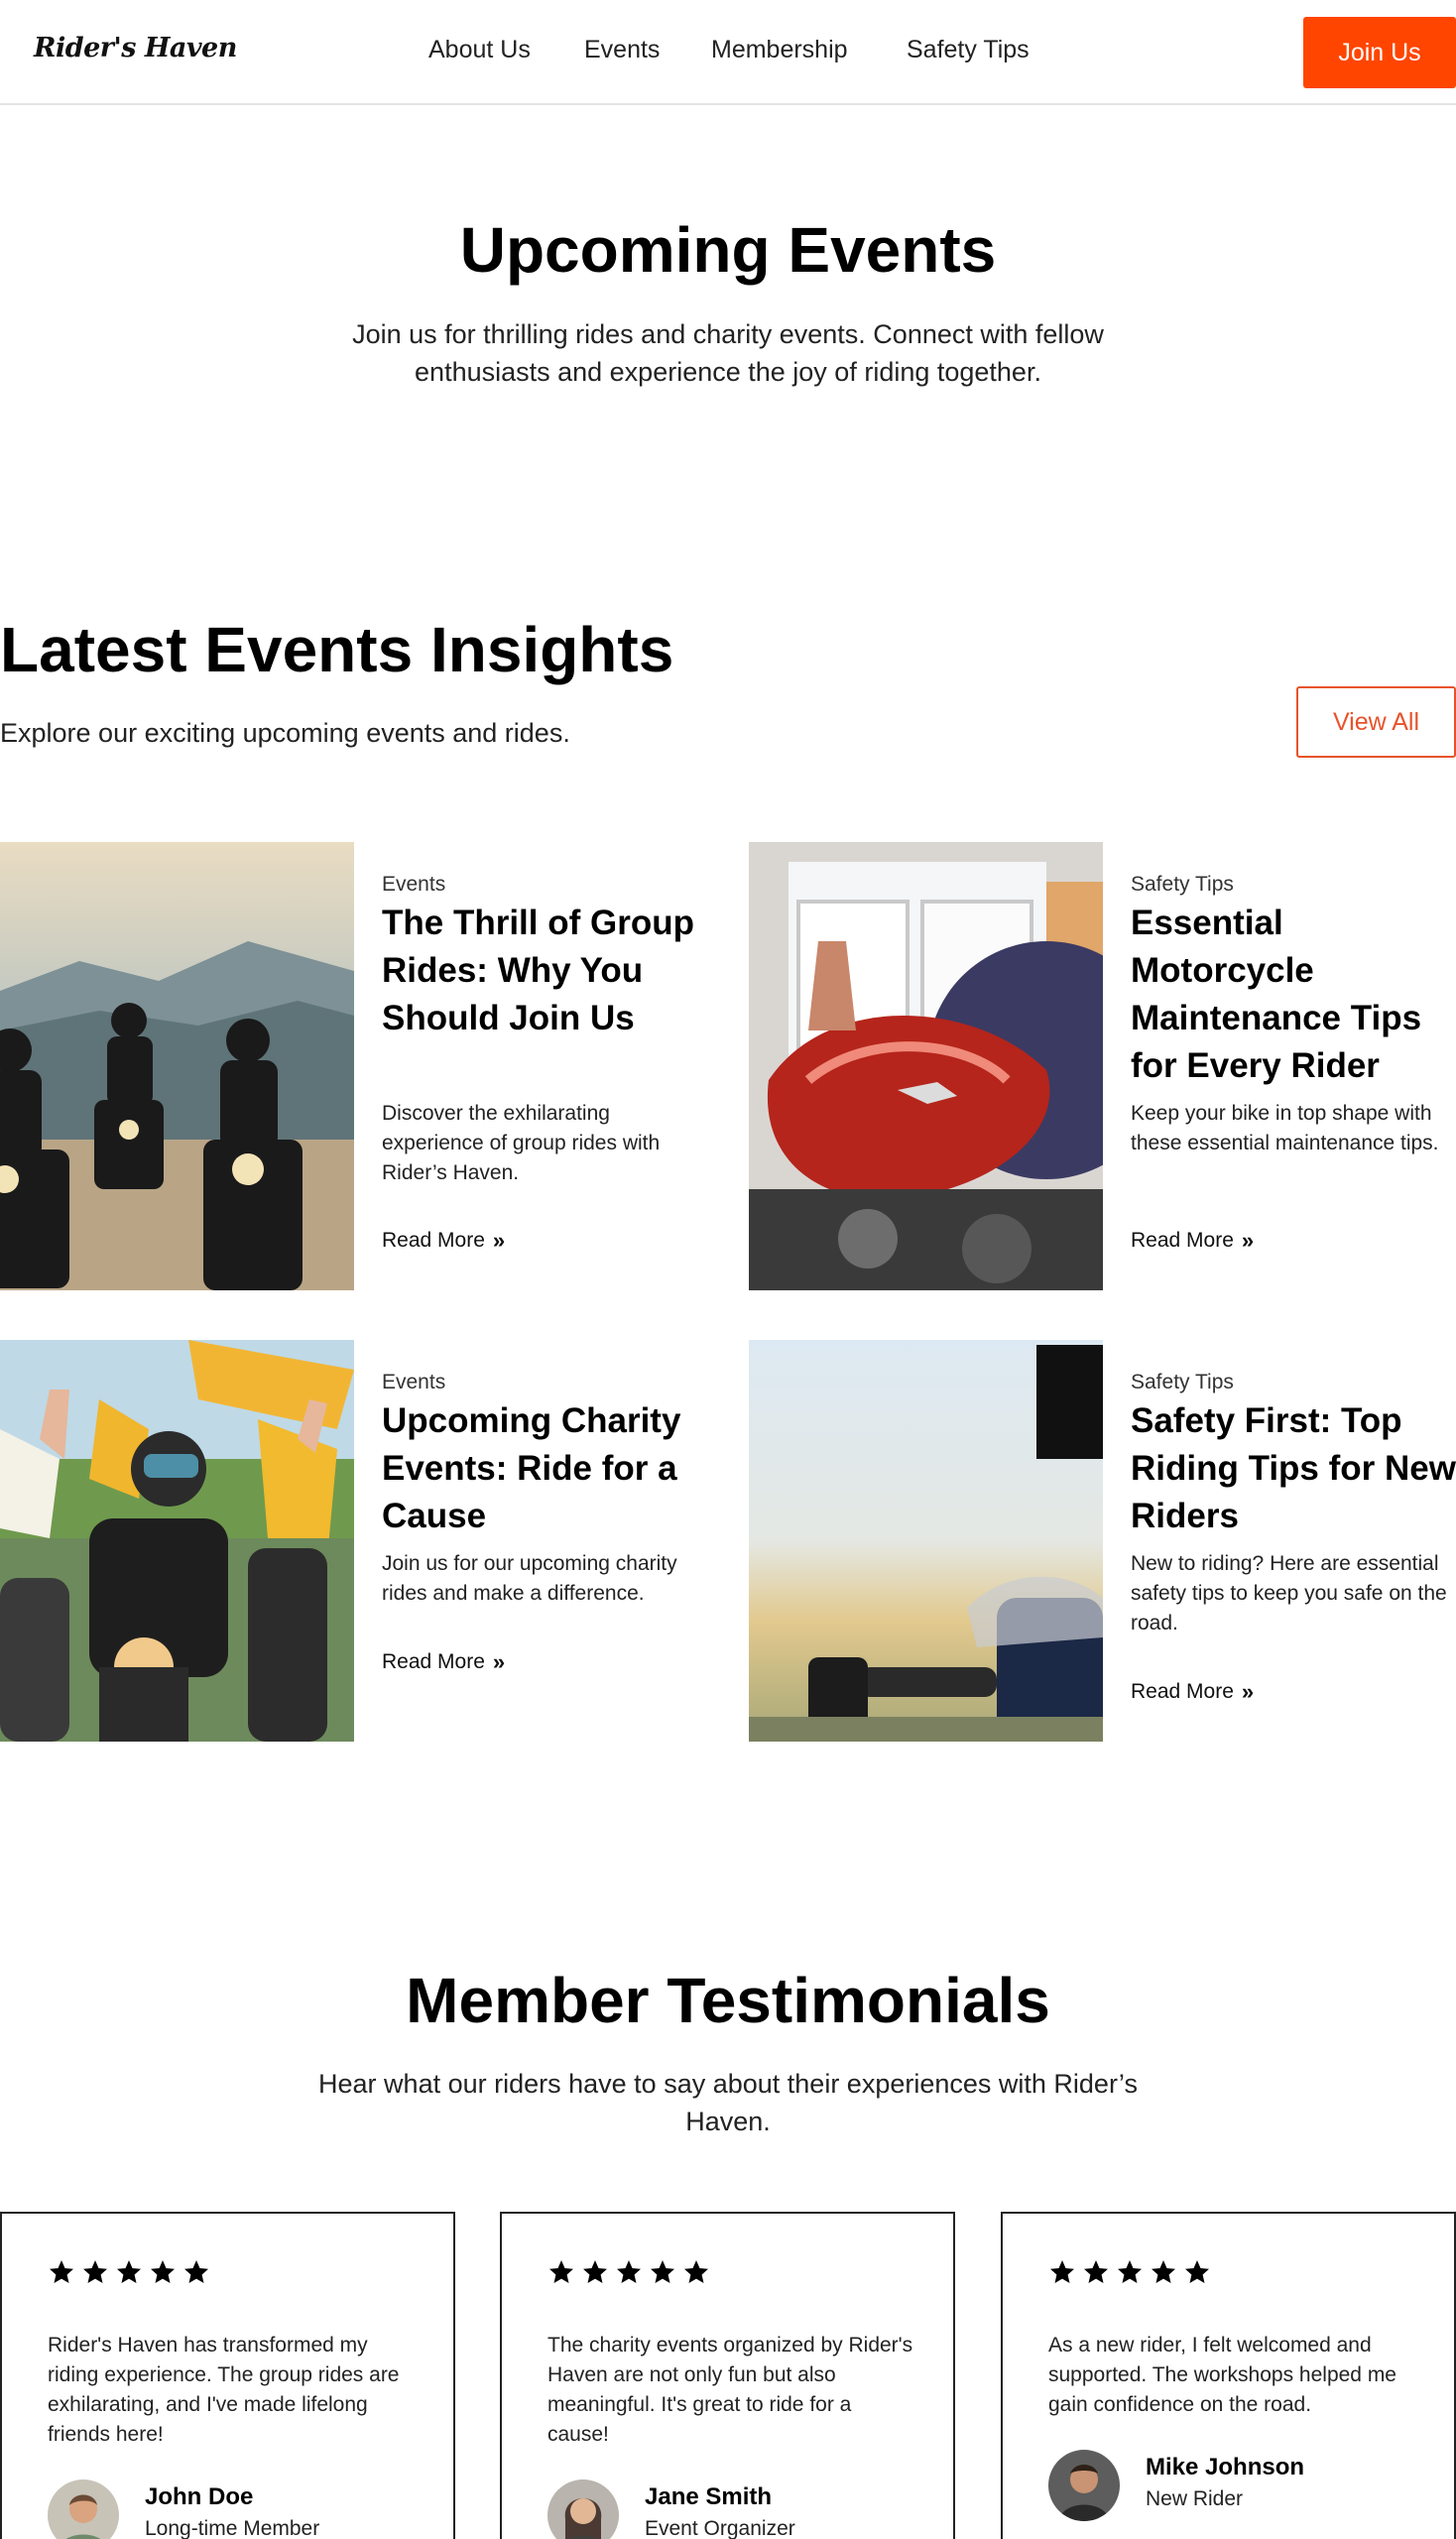 This screenshot has width=1456, height=2539. I want to click on nav-events: Events, so click(622, 50).